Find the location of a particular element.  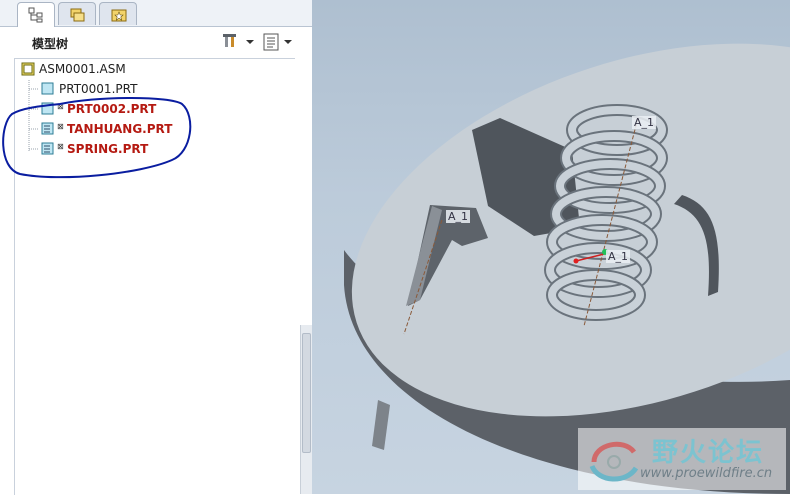

datum-label-mid: A_1 is located at coordinates (618, 256).